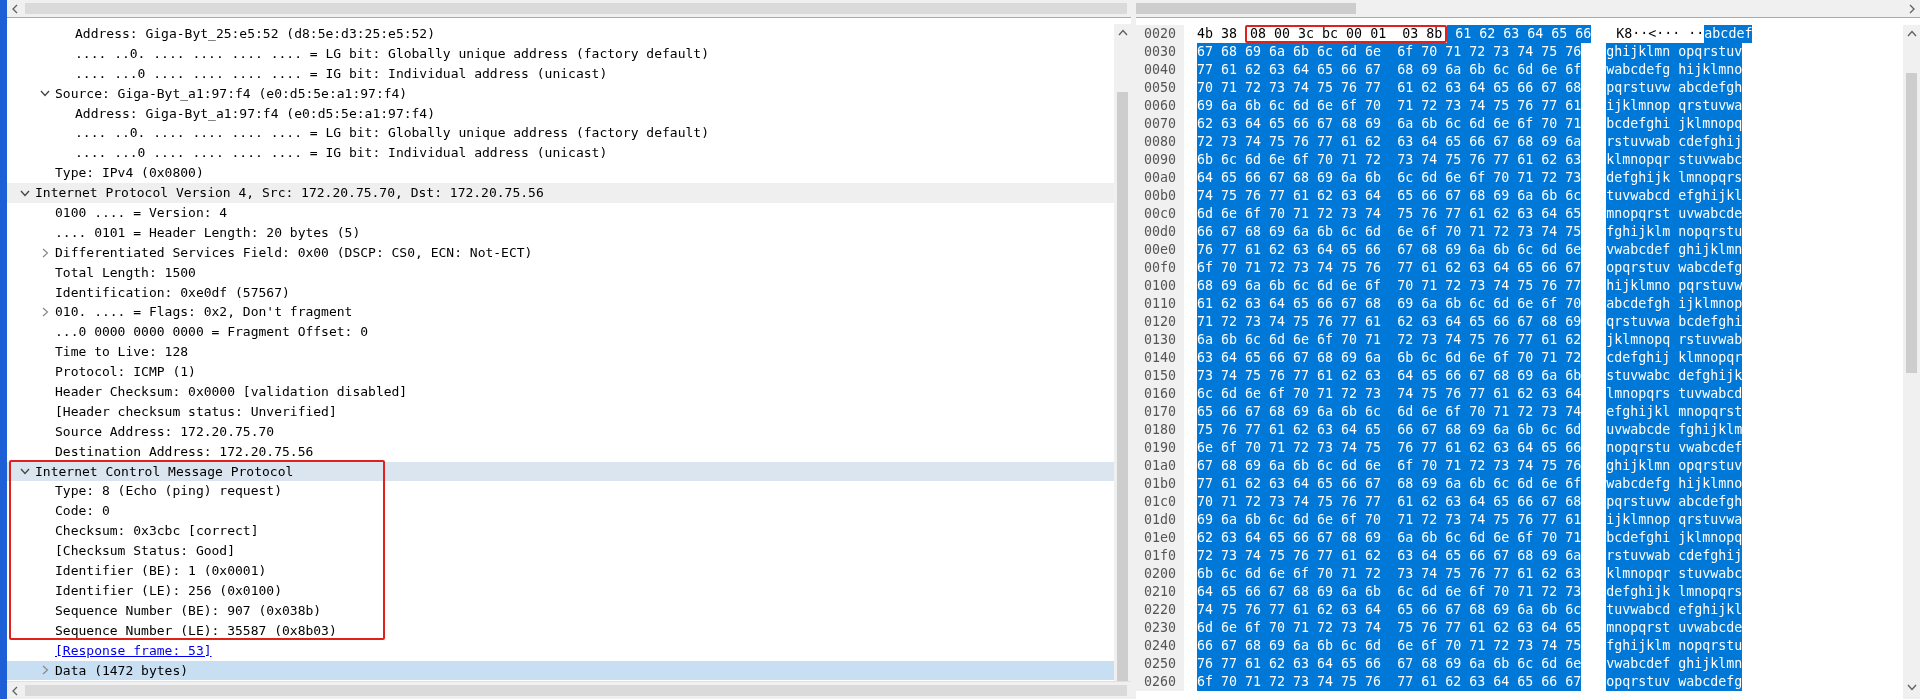 The height and width of the screenshot is (699, 1920). I want to click on offset-label: 0180, so click(1160, 430).